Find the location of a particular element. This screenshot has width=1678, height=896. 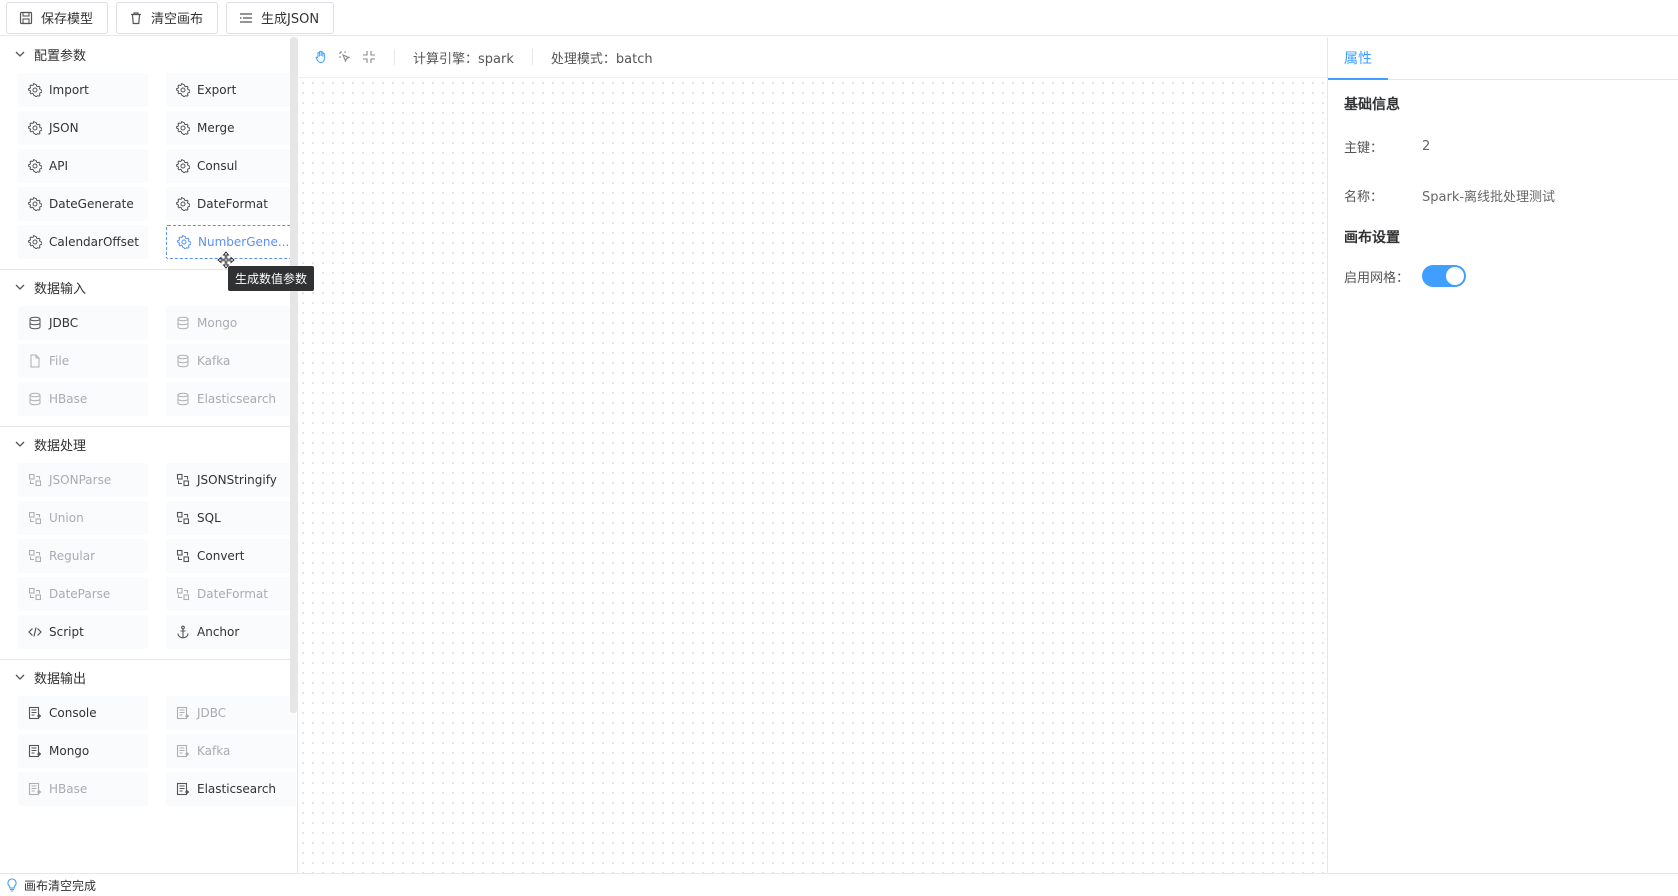

anchor-icon is located at coordinates (183, 632).